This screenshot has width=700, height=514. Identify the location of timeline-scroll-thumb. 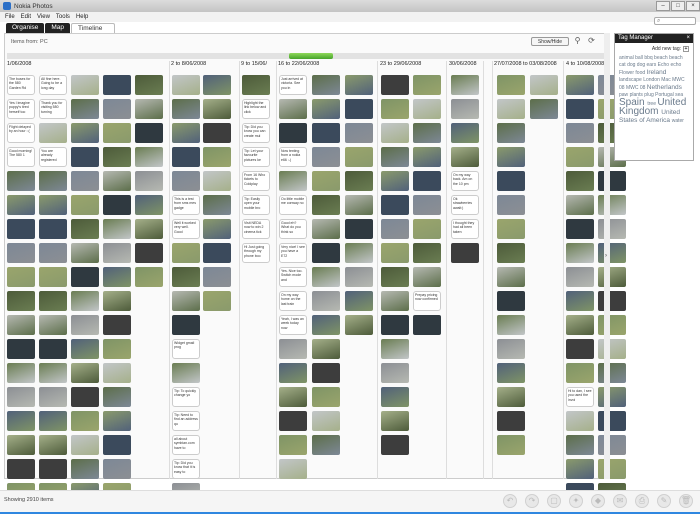
(311, 56).